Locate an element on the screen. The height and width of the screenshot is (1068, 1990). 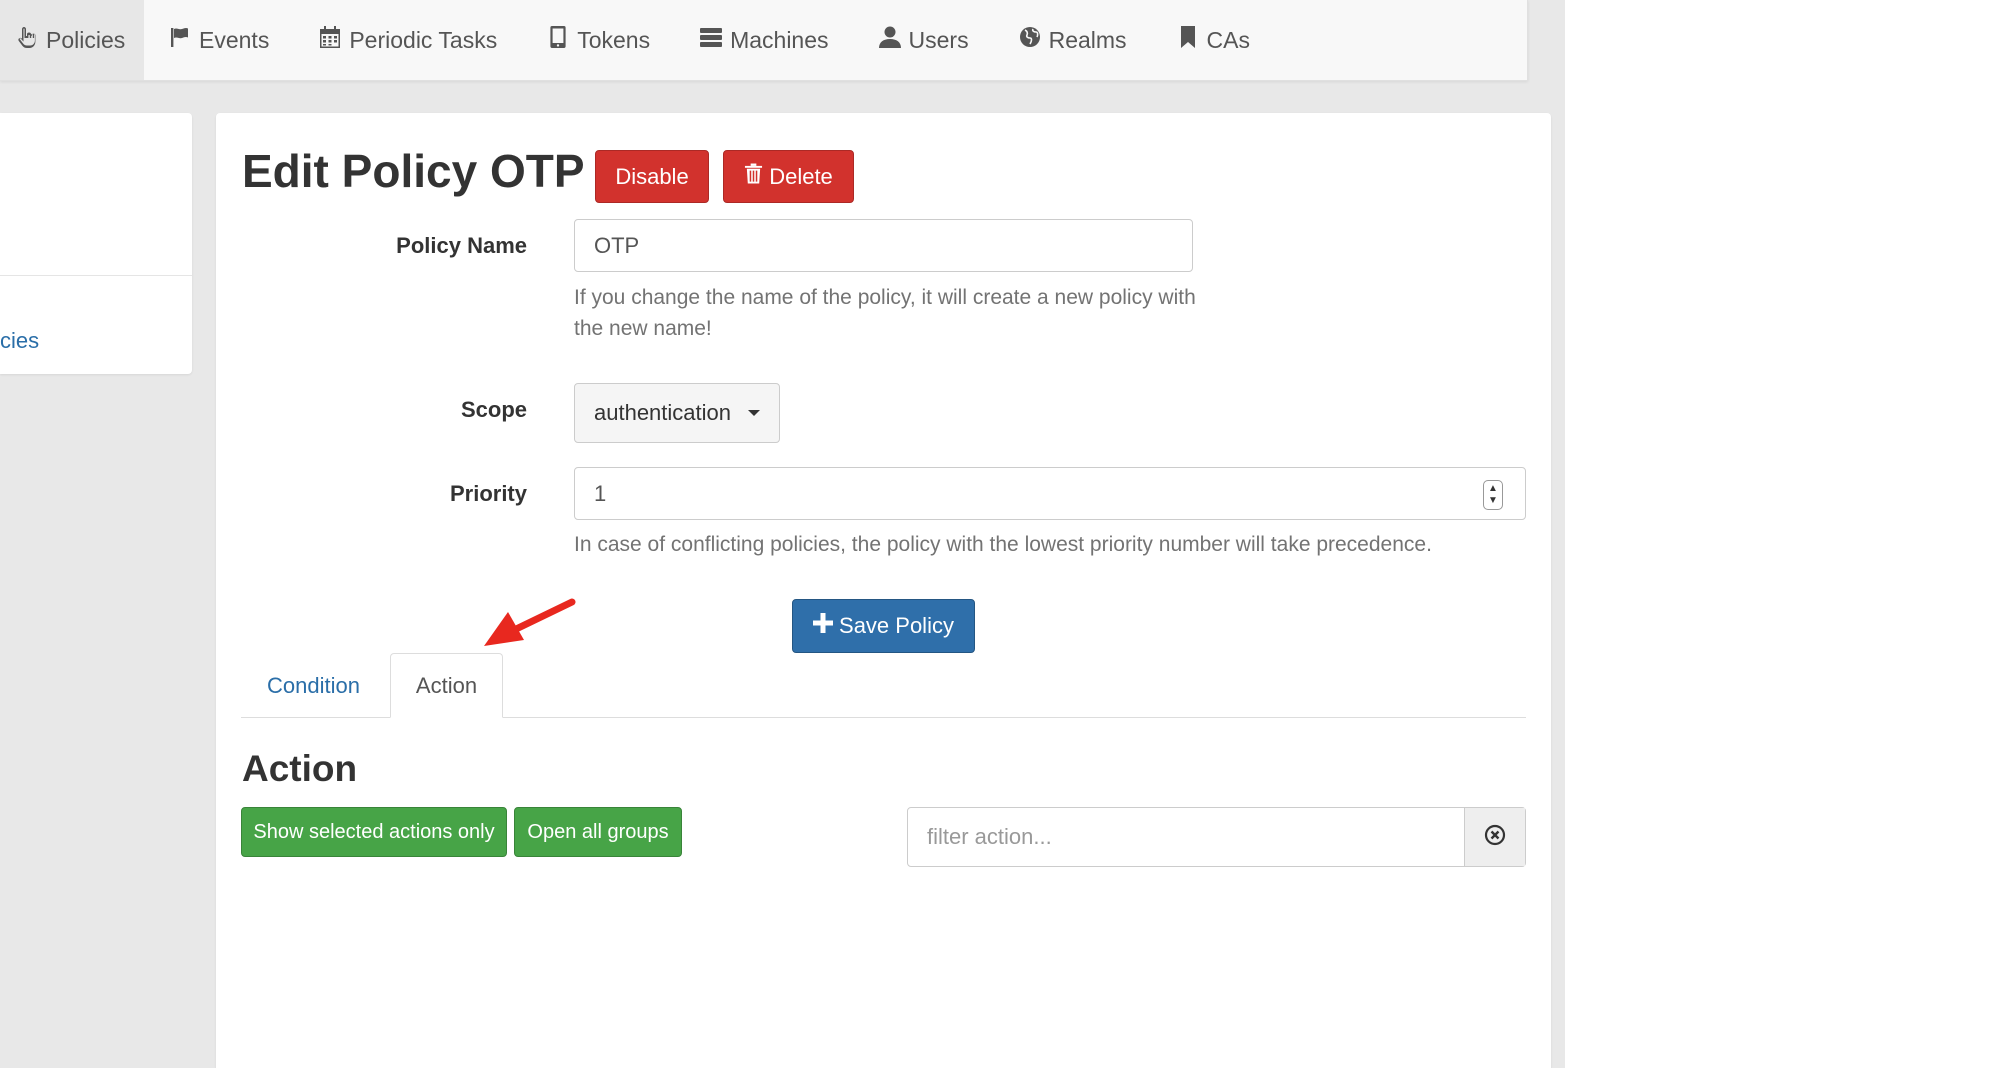
nav-events: Events is located at coordinates (219, 40).